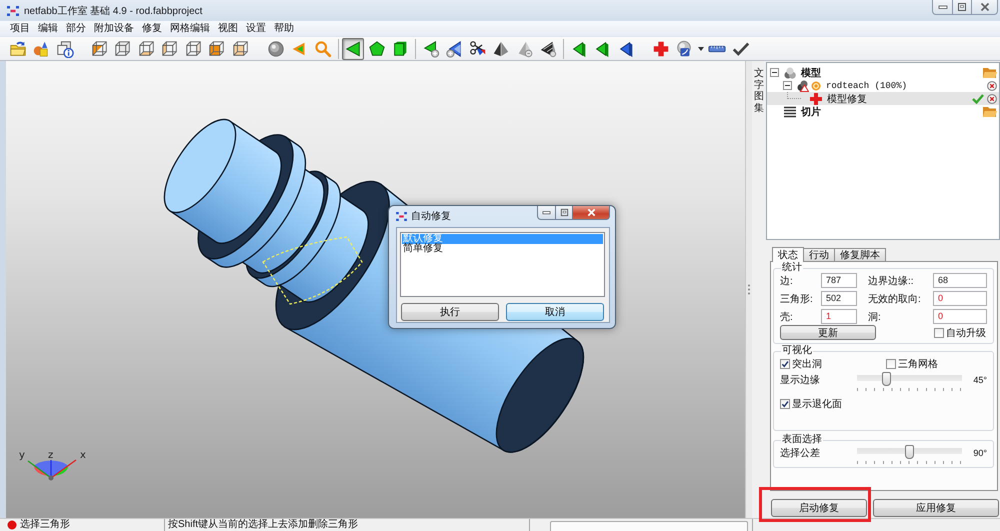  What do you see at coordinates (65, 49) in the screenshot?
I see `cube-info-icon` at bounding box center [65, 49].